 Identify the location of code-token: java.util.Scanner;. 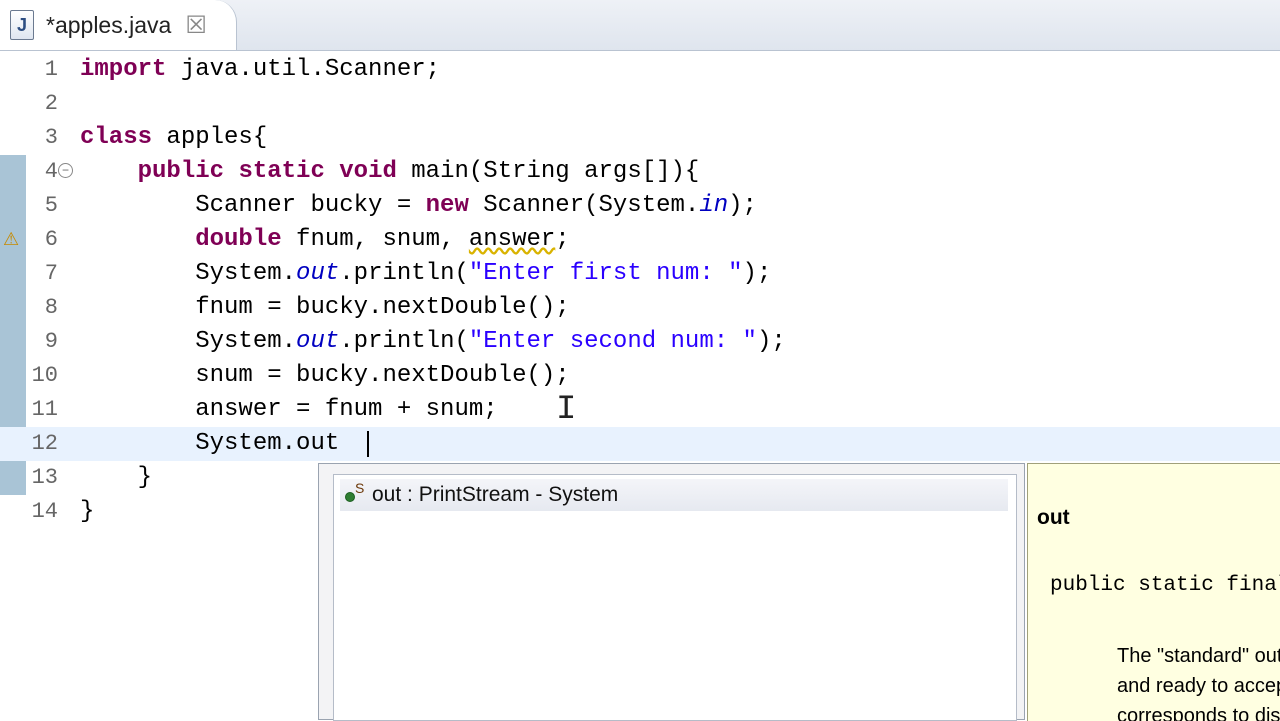
(303, 69).